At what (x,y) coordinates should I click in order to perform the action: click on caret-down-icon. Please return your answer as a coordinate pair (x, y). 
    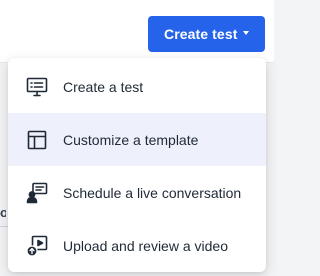
    Looking at the image, I should click on (246, 33).